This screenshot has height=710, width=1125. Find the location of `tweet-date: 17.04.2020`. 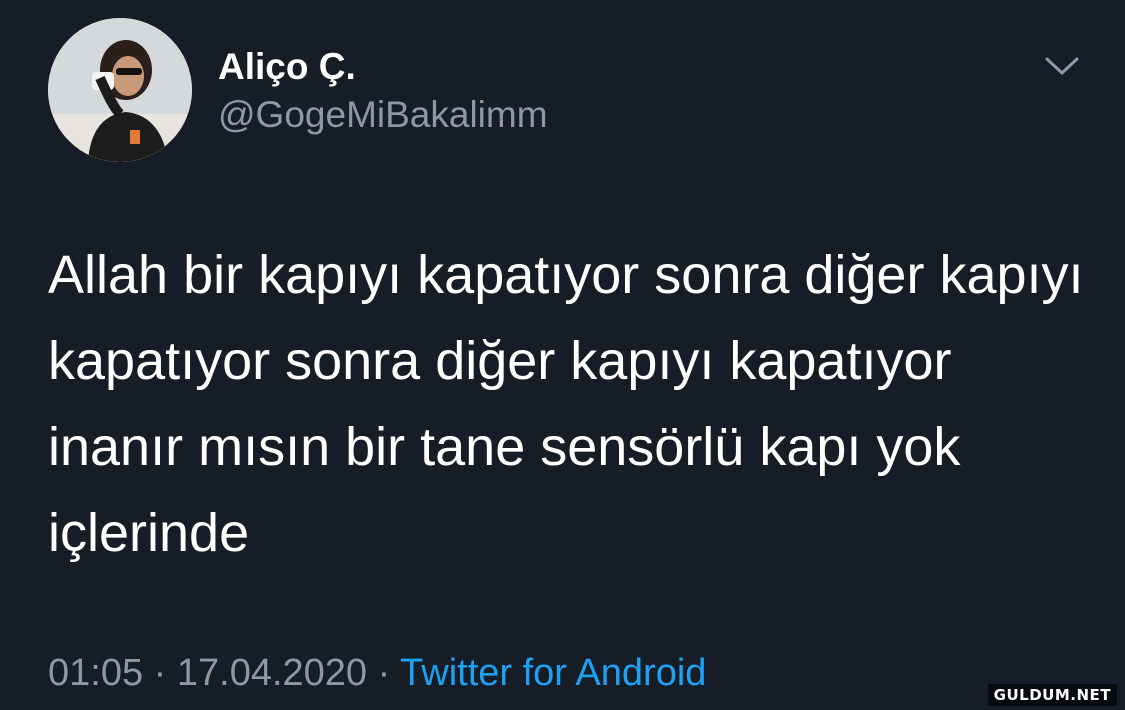

tweet-date: 17.04.2020 is located at coordinates (272, 673).